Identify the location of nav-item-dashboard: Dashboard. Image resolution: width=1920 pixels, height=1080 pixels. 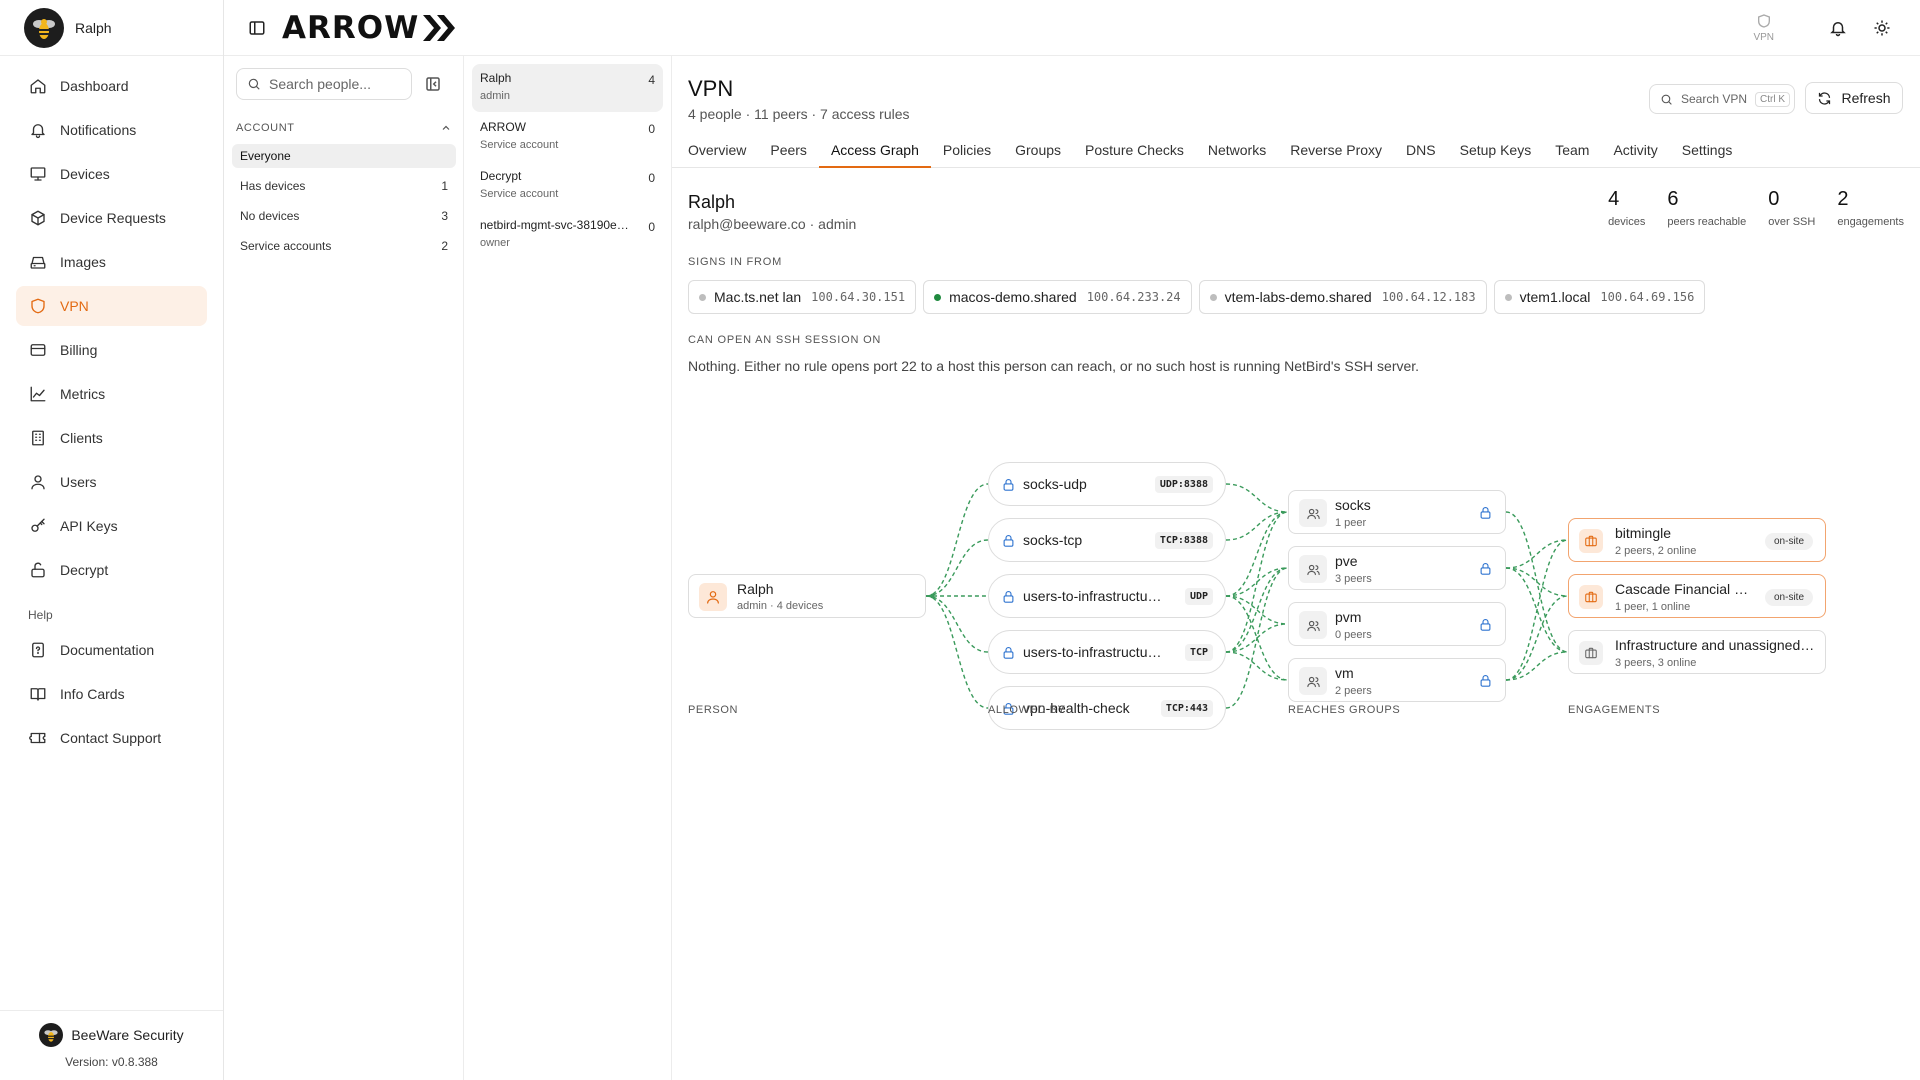
(111, 86).